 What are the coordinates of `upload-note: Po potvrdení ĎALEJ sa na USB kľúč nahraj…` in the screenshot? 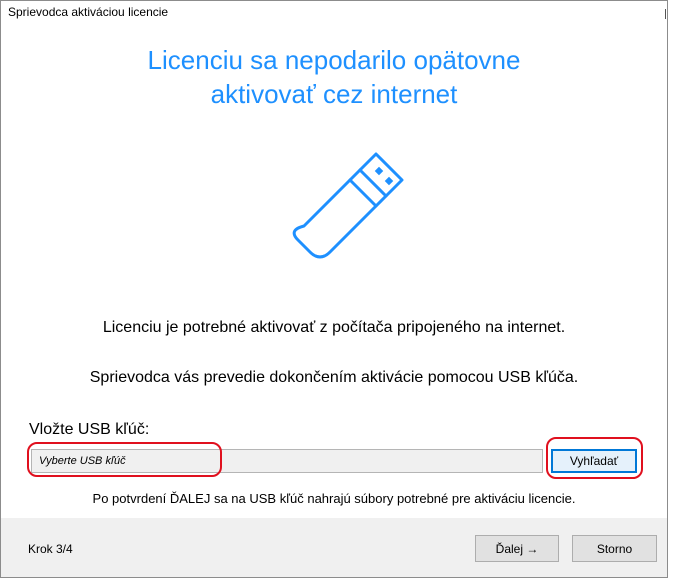 It's located at (334, 498).